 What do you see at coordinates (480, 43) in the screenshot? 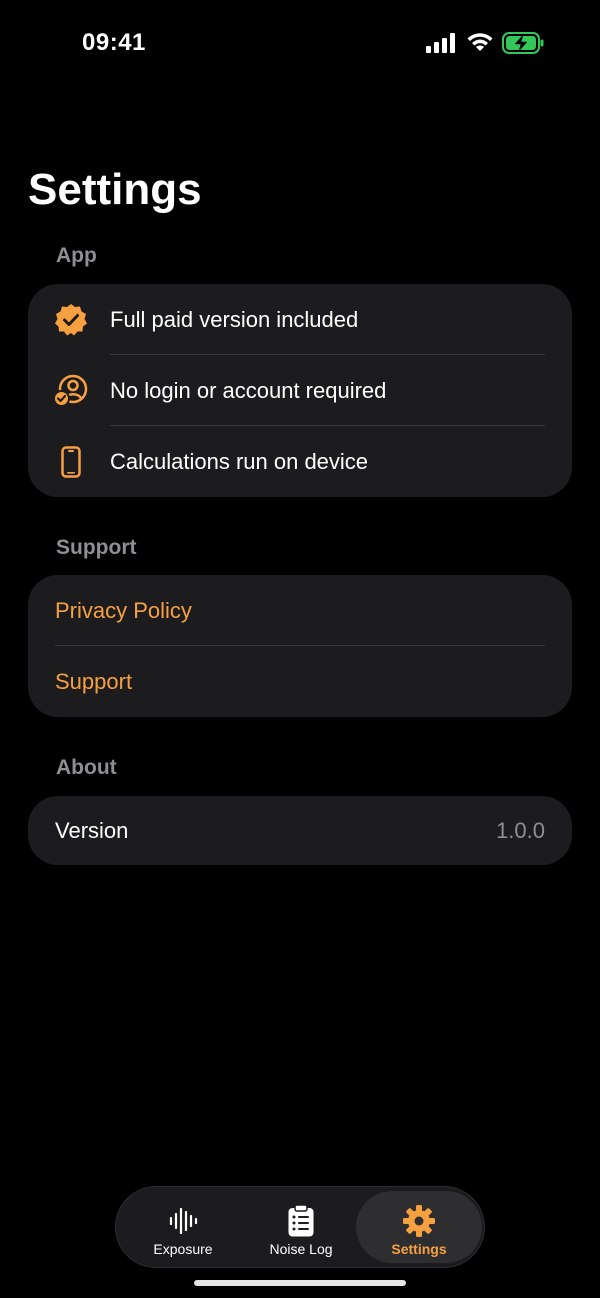
I see `wifi-icon` at bounding box center [480, 43].